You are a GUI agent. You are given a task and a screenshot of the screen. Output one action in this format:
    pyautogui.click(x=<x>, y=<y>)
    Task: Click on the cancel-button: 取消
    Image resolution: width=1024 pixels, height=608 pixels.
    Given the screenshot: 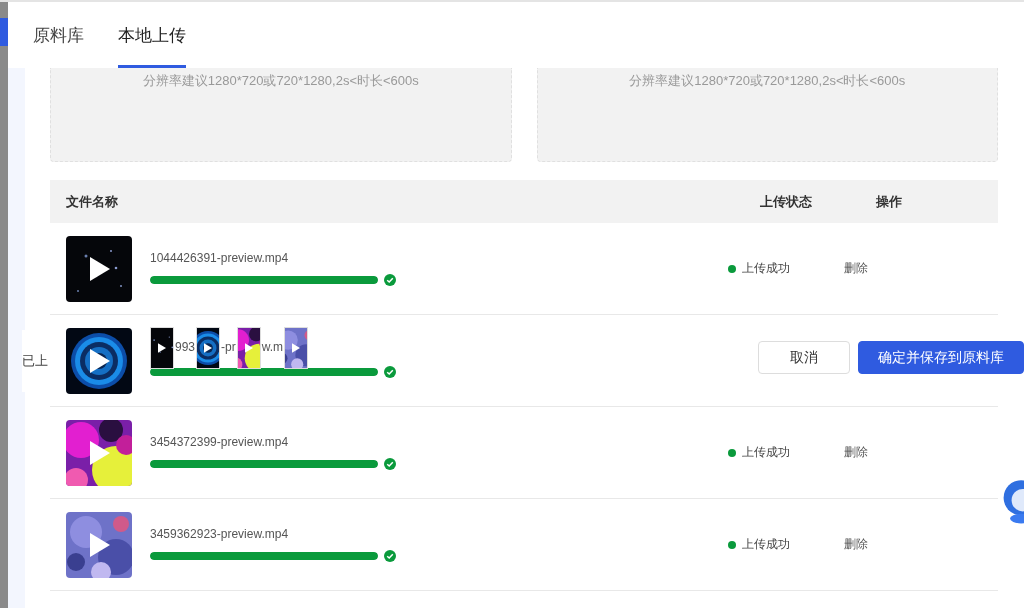 What is the action you would take?
    pyautogui.click(x=804, y=357)
    